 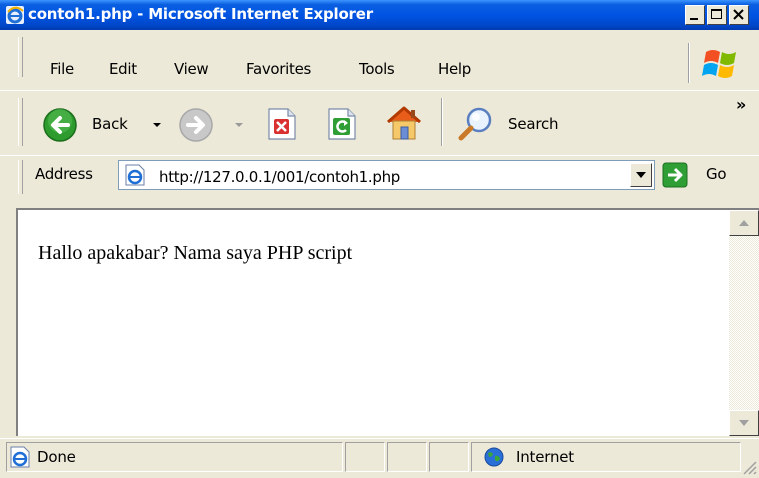 I want to click on scroll-up-button, so click(x=744, y=223).